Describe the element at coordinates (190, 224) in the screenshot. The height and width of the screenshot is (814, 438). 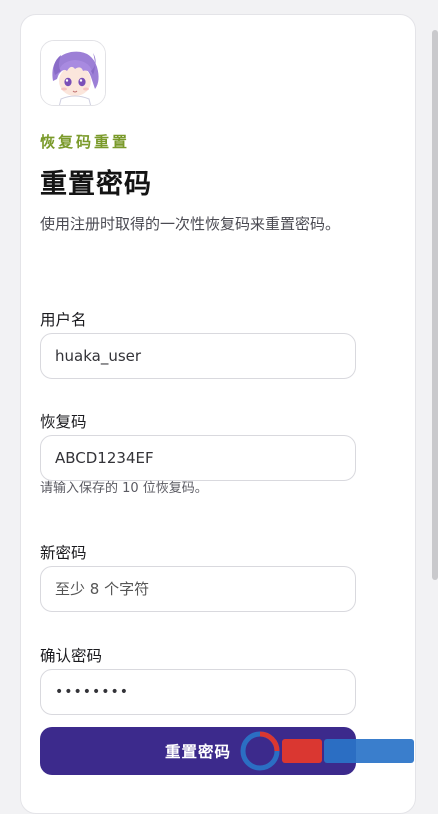
I see `page-subtitle: 使用注册时取得的一次性恢复码来重置密码。` at that location.